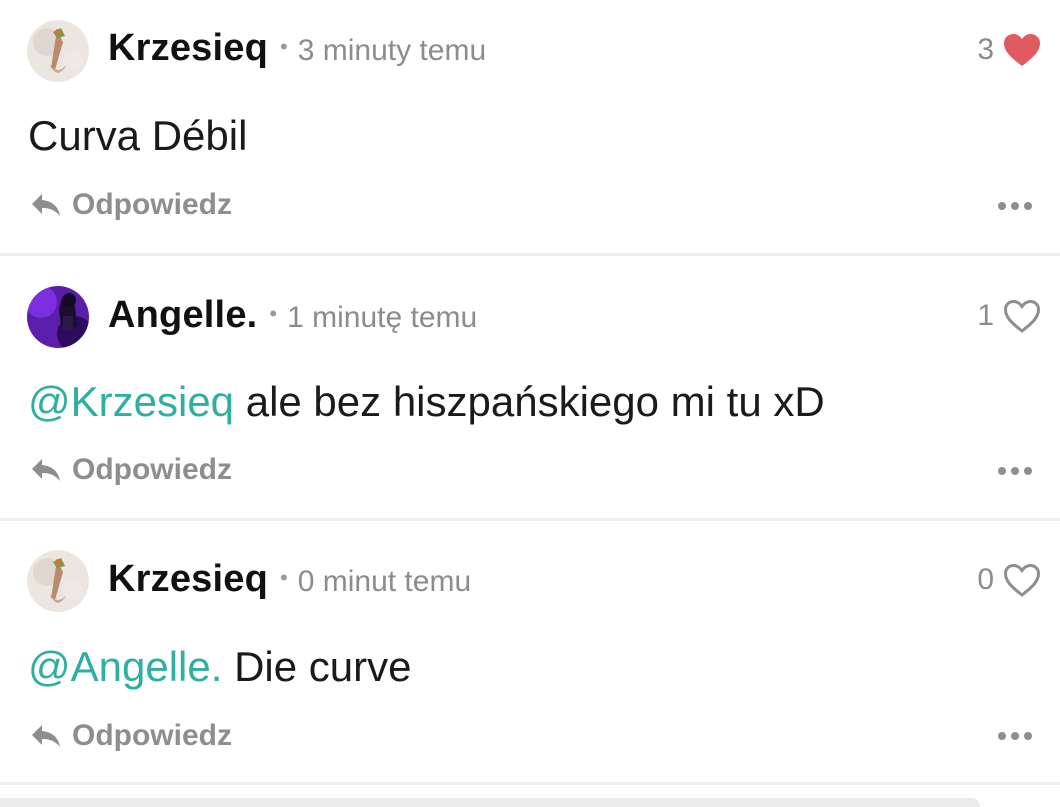 The image size is (1060, 807). I want to click on comment-body: Curva Débil, so click(138, 135).